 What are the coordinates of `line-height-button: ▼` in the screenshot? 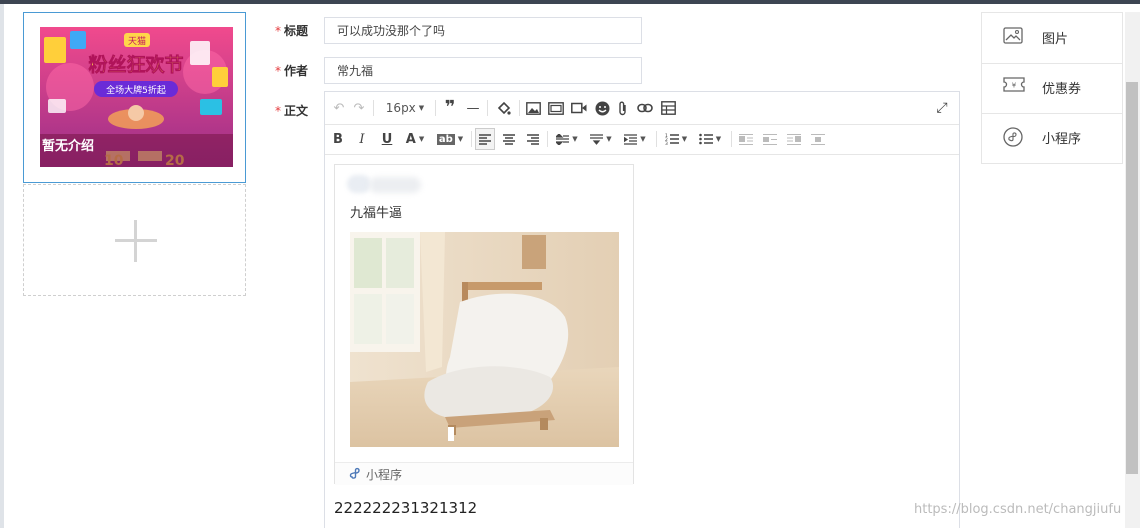 It's located at (567, 139).